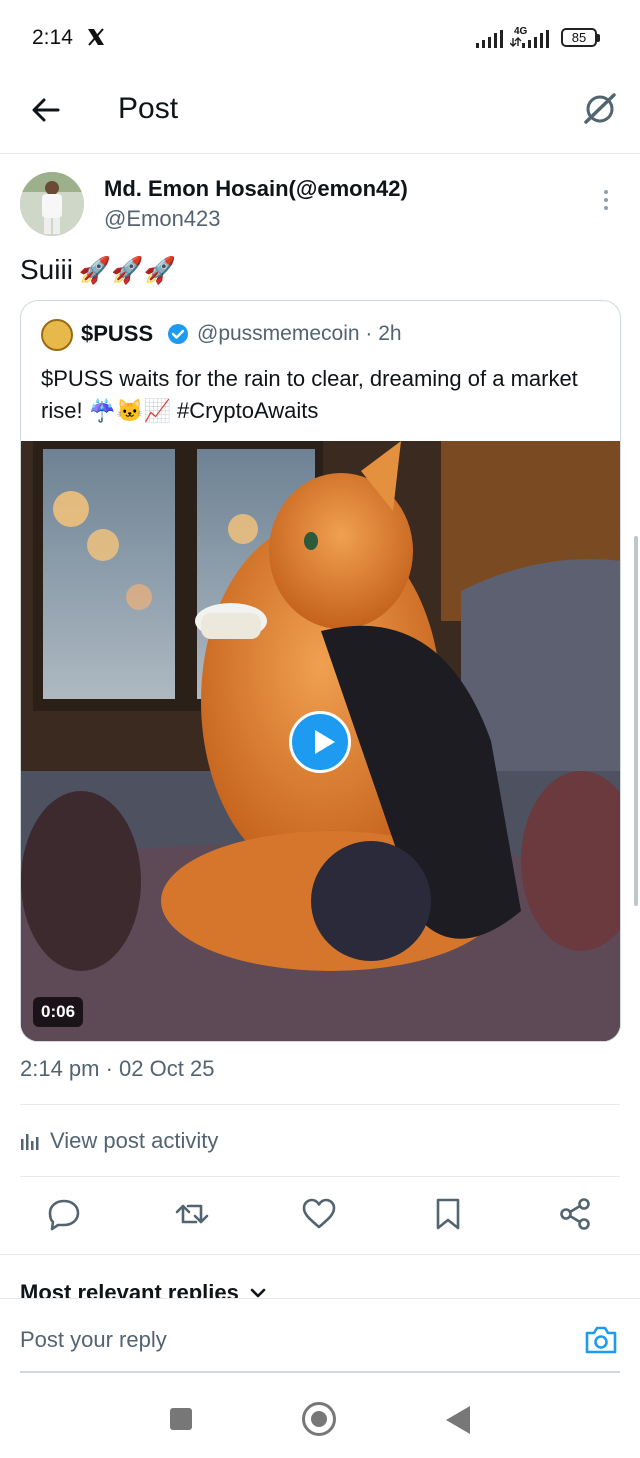  What do you see at coordinates (127, 269) in the screenshot?
I see `rocket-emoji: 🚀🚀🚀` at bounding box center [127, 269].